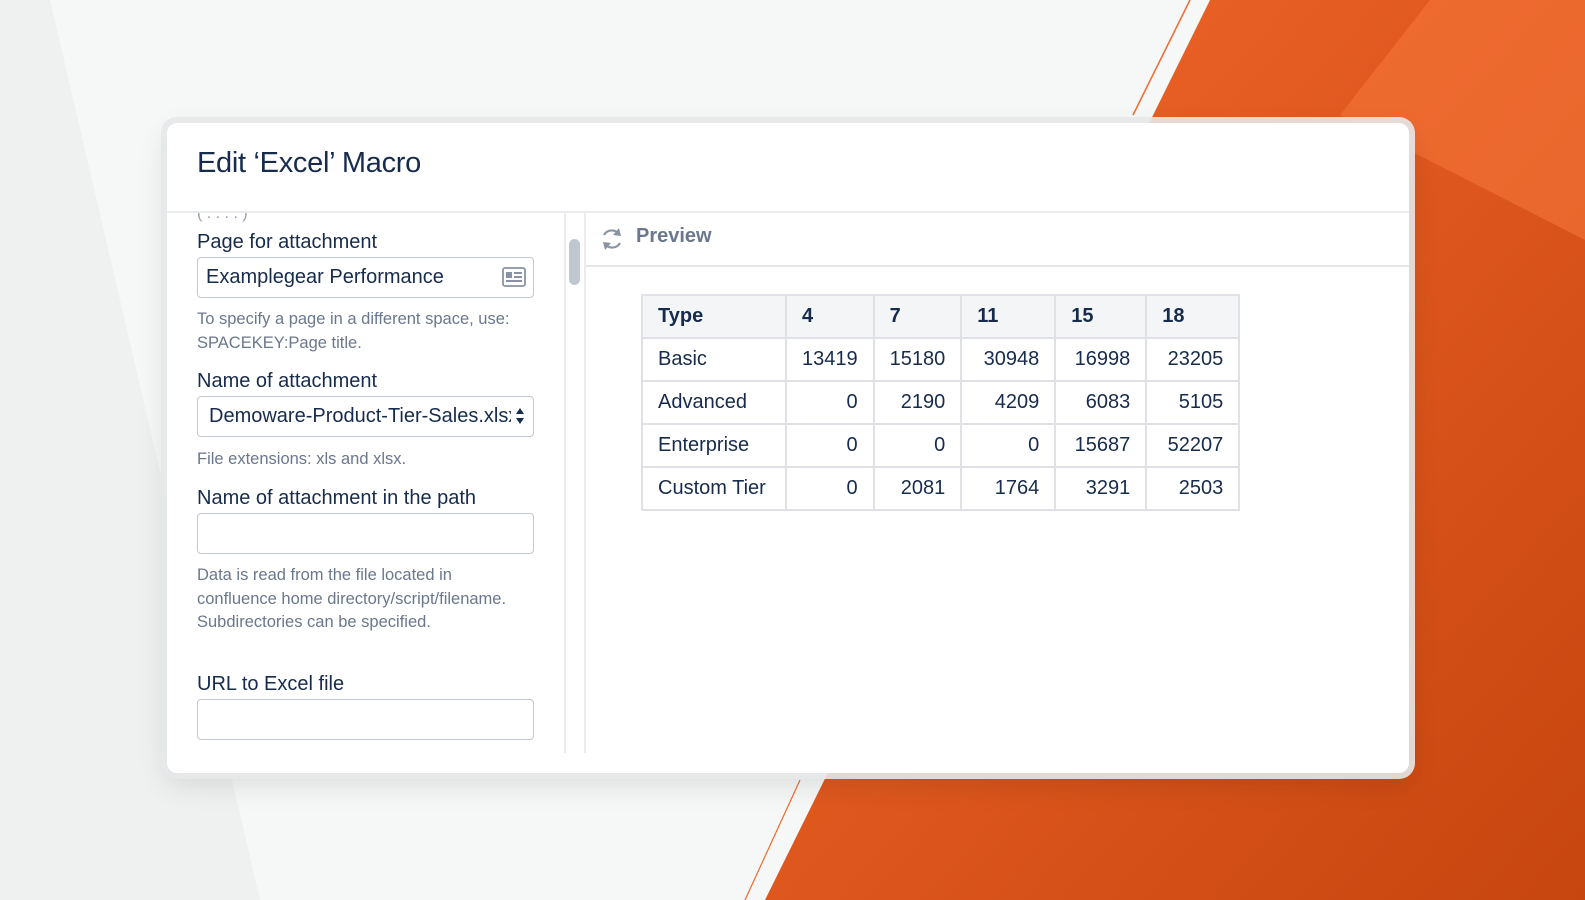 The image size is (1585, 900). I want to click on page-for-attachment-input: Examplegear Performance, so click(365, 277).